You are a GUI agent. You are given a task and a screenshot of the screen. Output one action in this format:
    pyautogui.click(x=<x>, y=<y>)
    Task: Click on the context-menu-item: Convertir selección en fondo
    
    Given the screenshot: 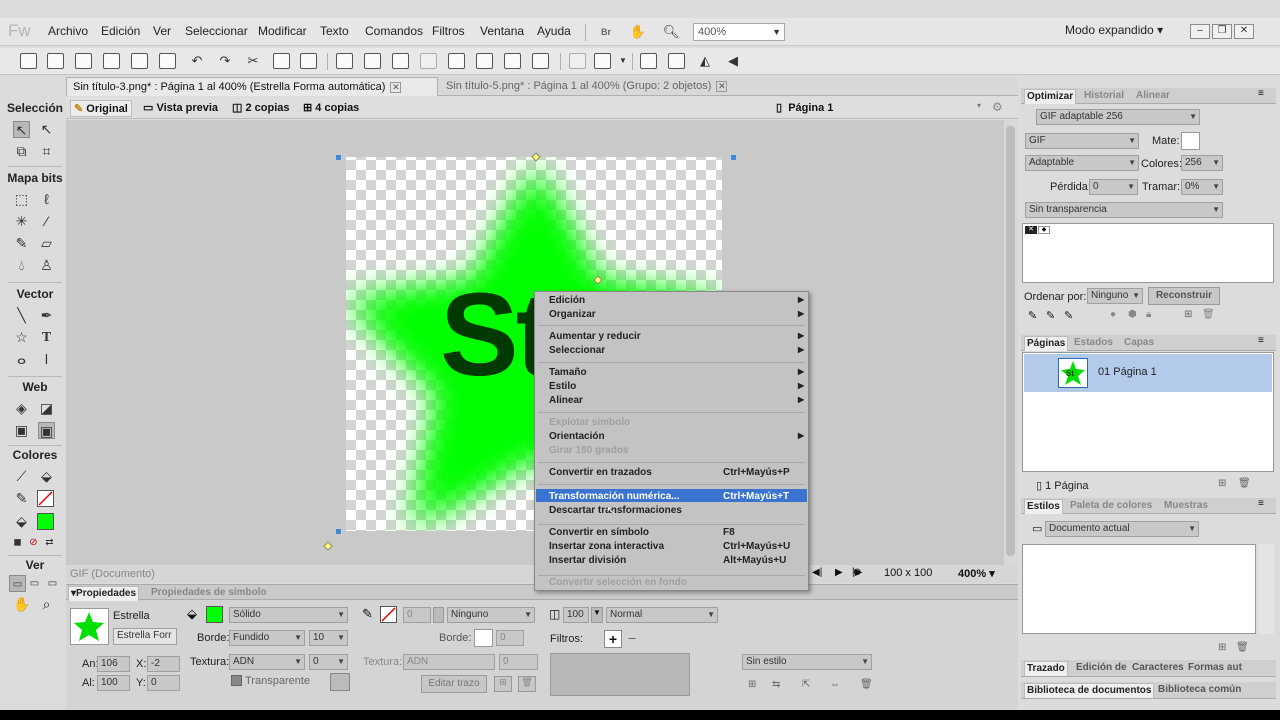 What is the action you would take?
    pyautogui.click(x=618, y=582)
    